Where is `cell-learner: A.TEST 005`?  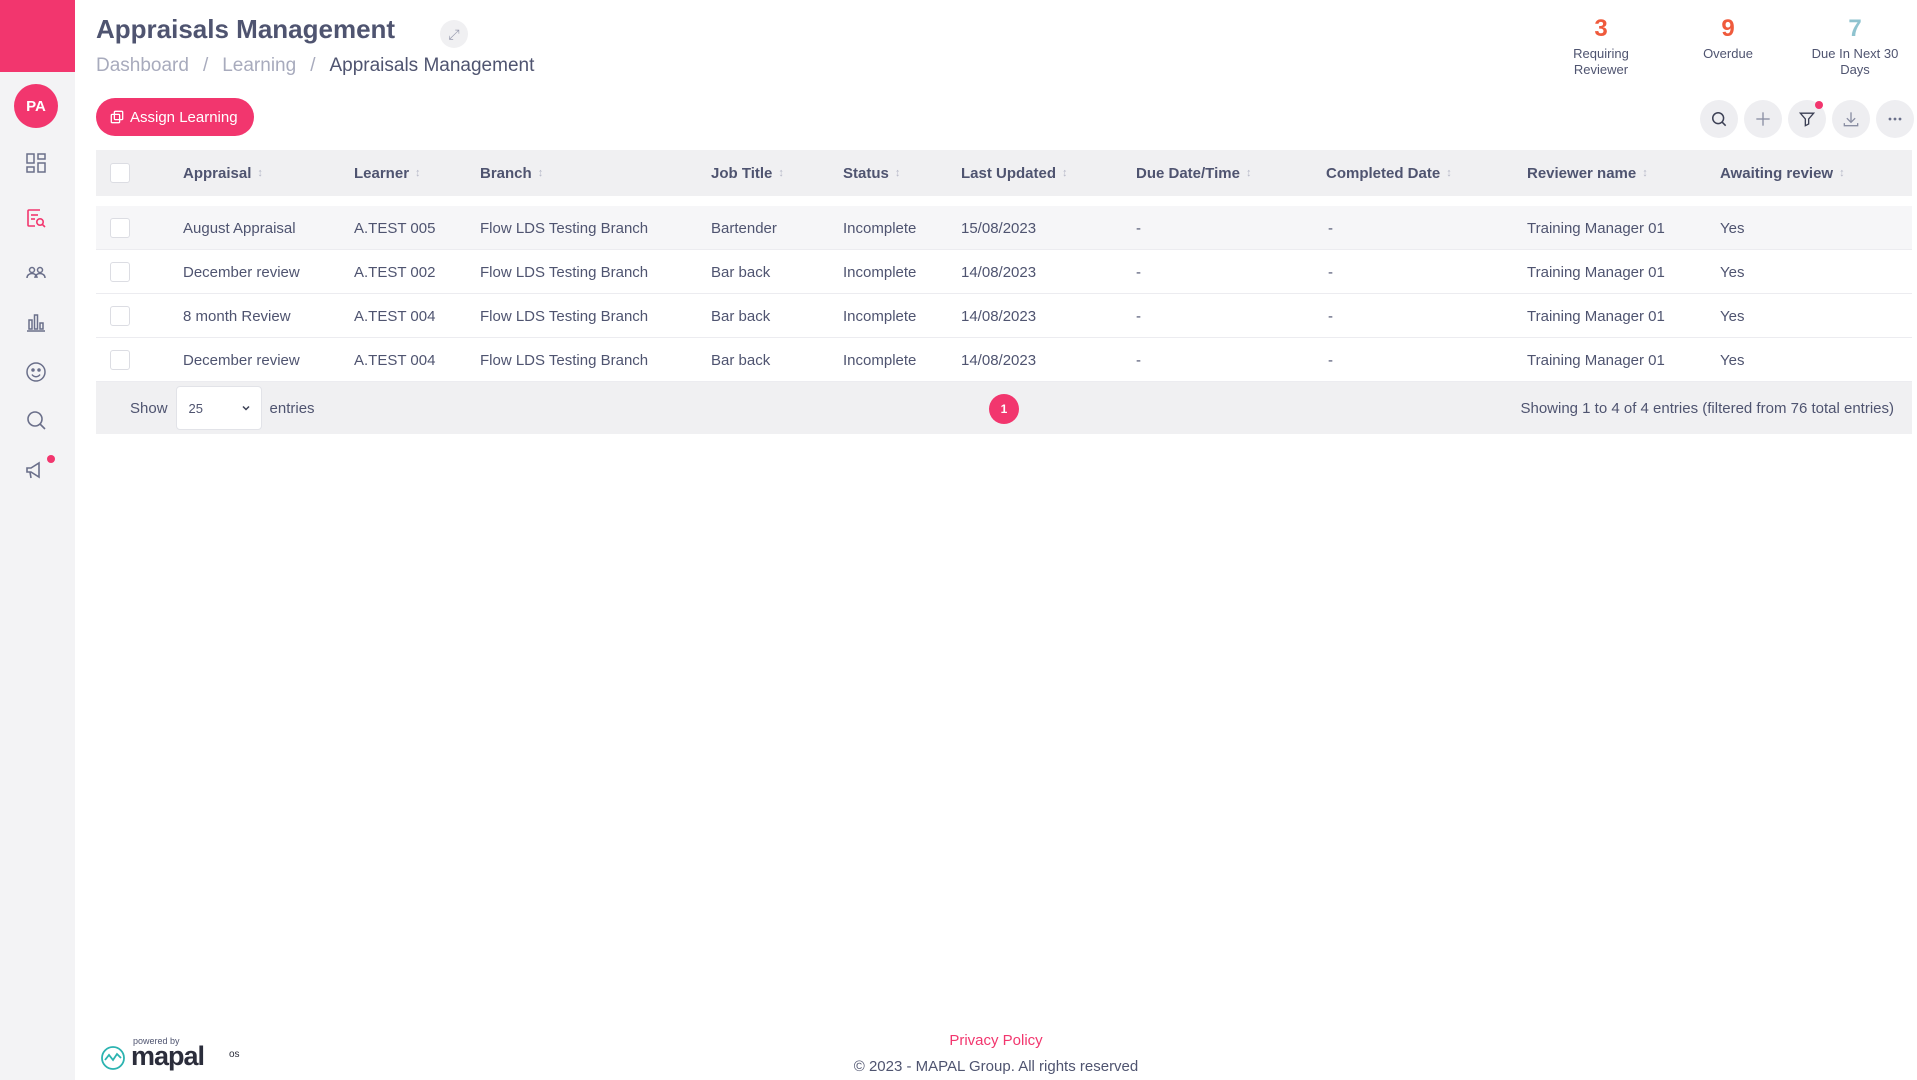 cell-learner: A.TEST 005 is located at coordinates (395, 228).